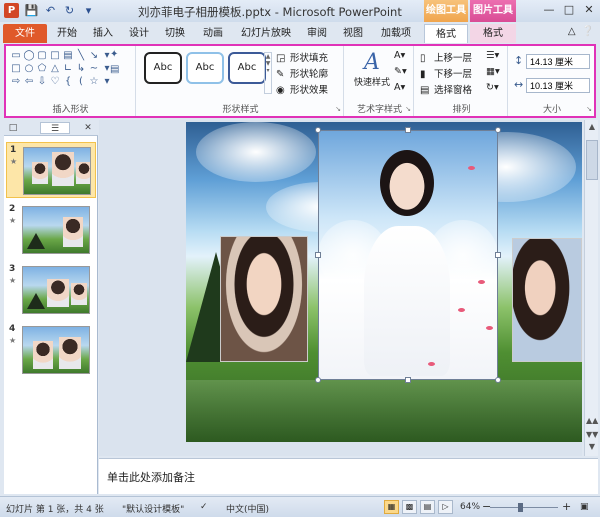  Describe the element at coordinates (29, 82) in the screenshot. I see `left-arrow-shape-icon: ⇦` at that location.